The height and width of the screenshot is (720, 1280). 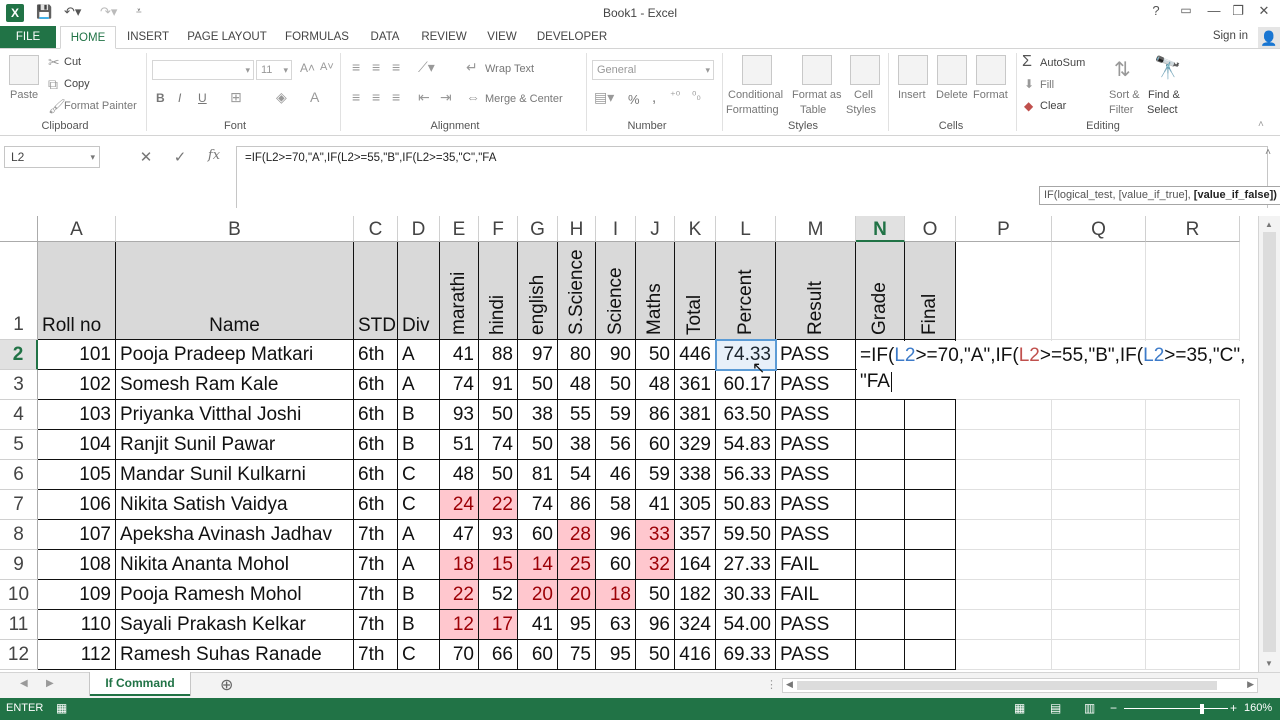 I want to click on cell-d4: B, so click(x=419, y=415).